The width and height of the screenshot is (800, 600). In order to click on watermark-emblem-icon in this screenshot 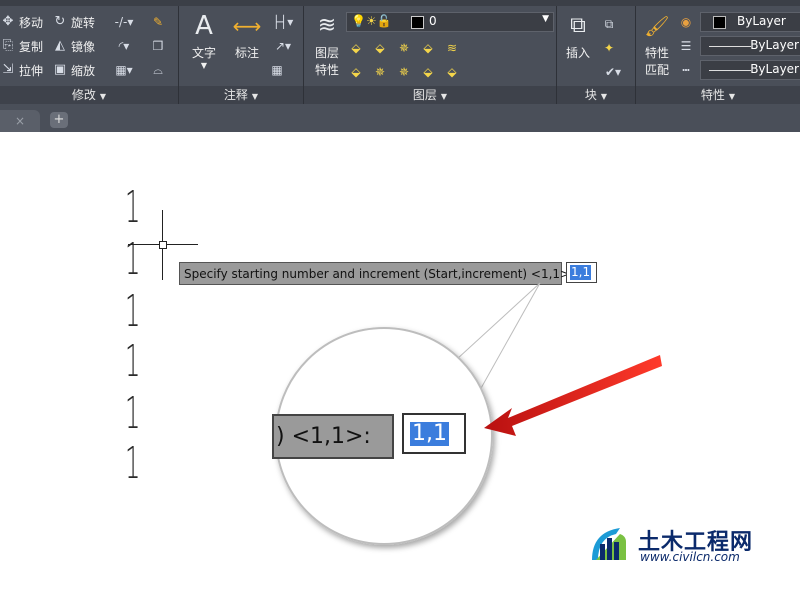, I will do `click(609, 544)`.